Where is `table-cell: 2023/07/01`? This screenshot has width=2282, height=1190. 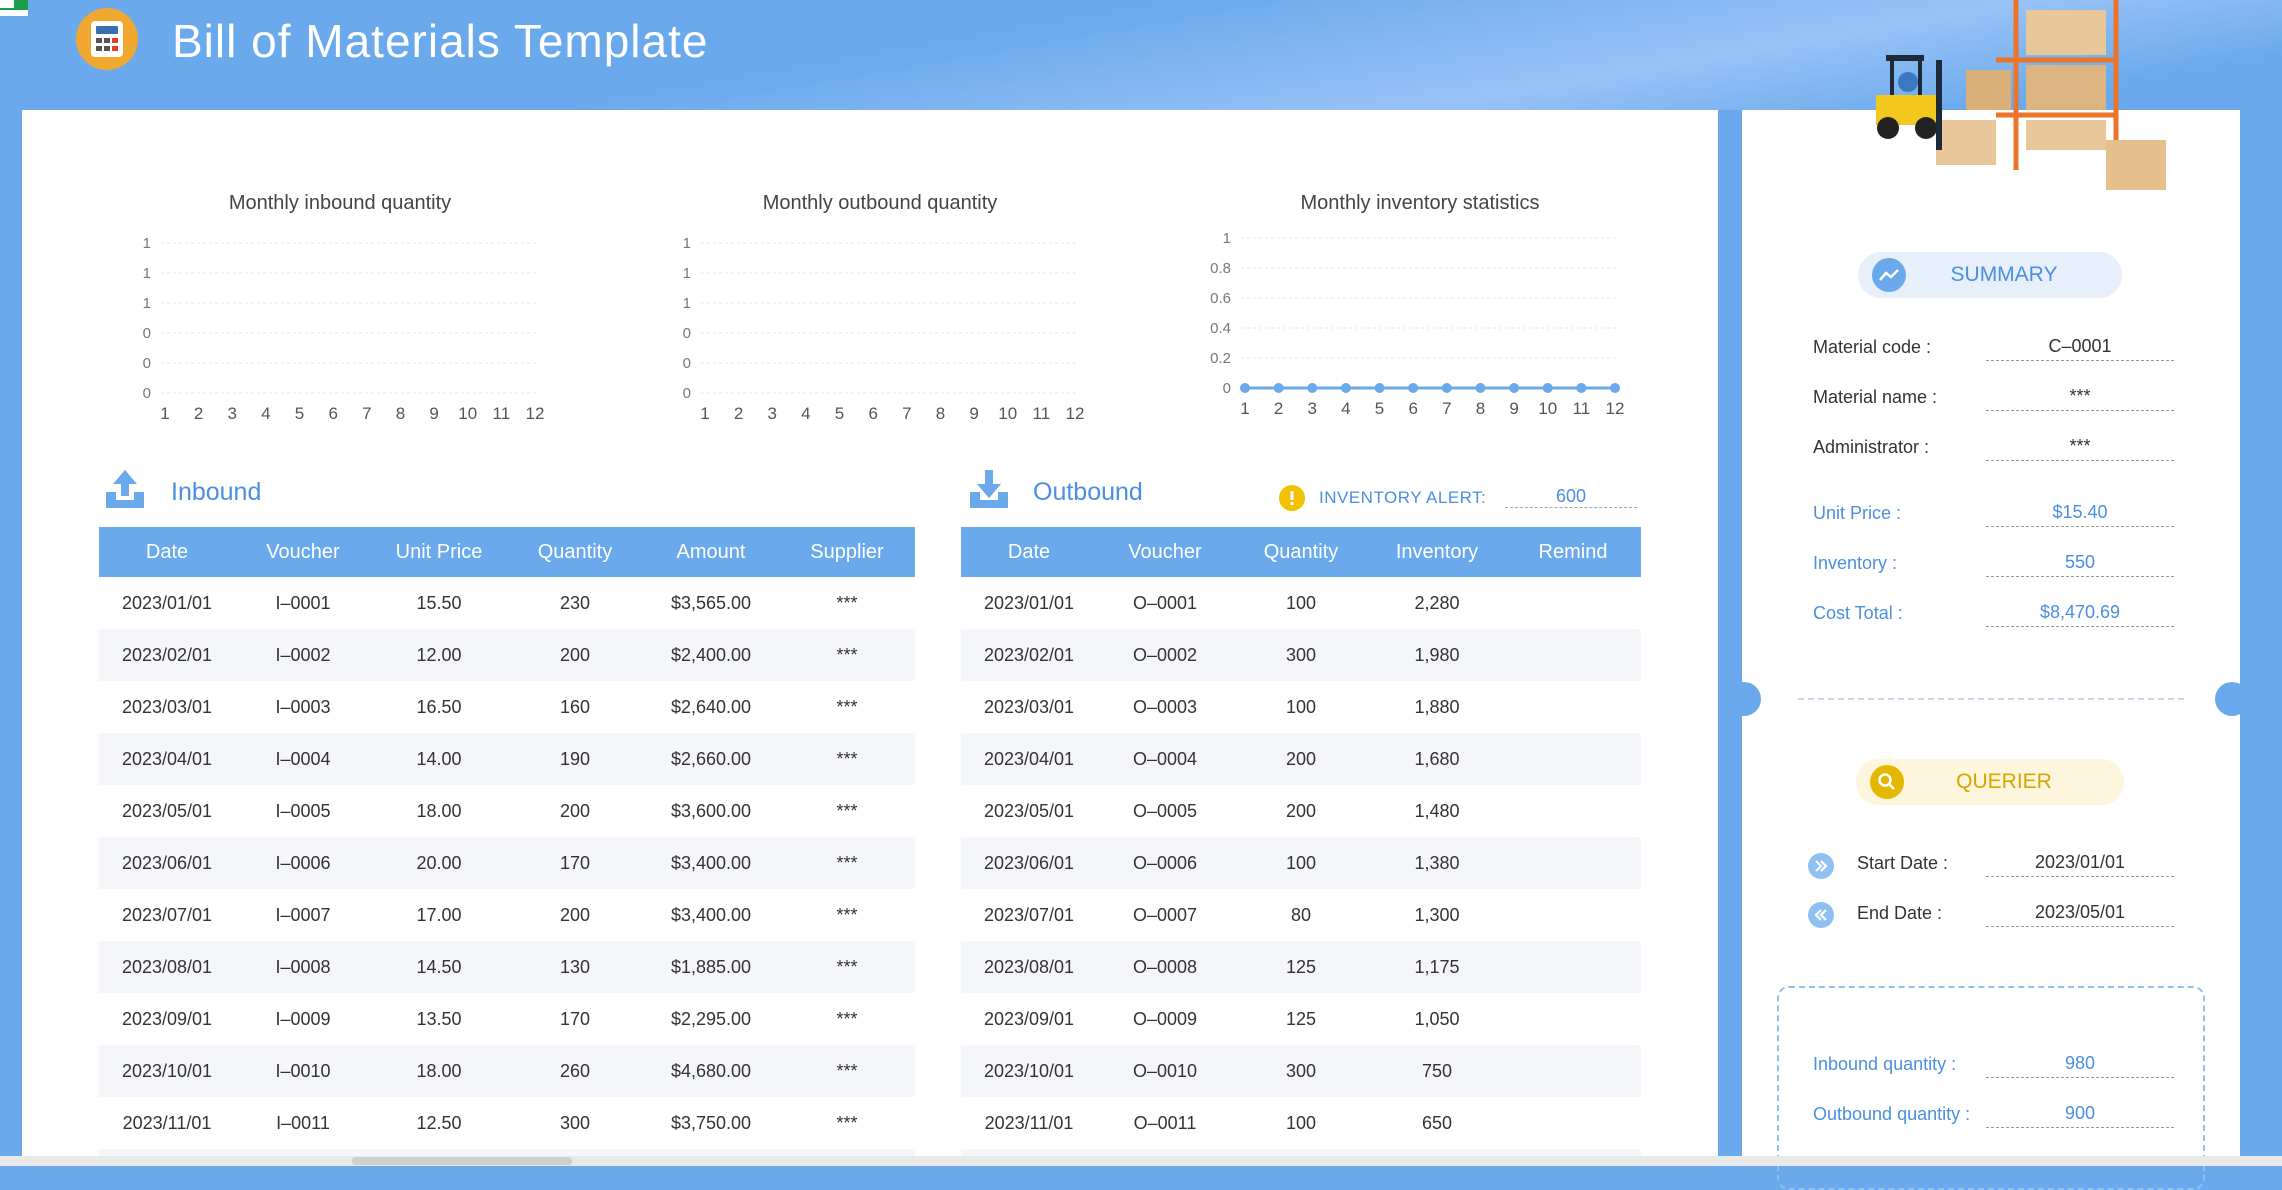
table-cell: 2023/07/01 is located at coordinates (1029, 915).